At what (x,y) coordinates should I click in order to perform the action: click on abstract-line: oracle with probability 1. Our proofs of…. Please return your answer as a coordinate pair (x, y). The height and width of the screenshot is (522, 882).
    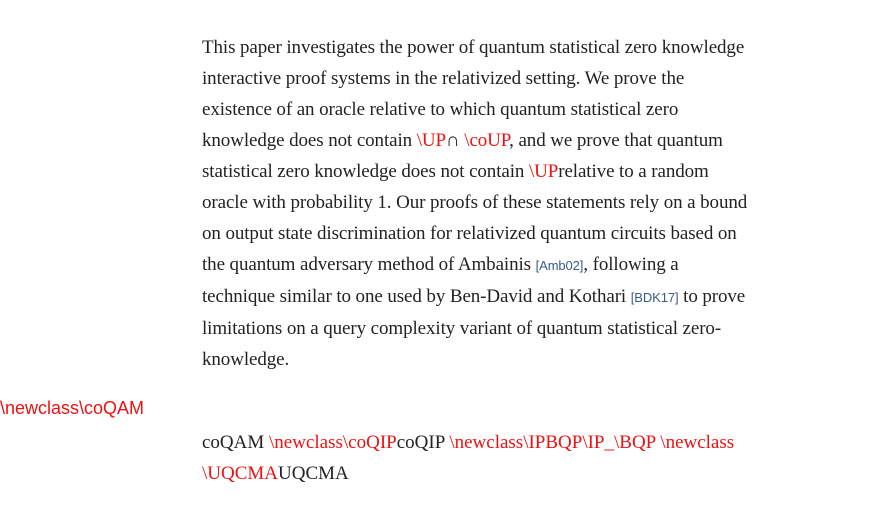
    Looking at the image, I should click on (475, 202).